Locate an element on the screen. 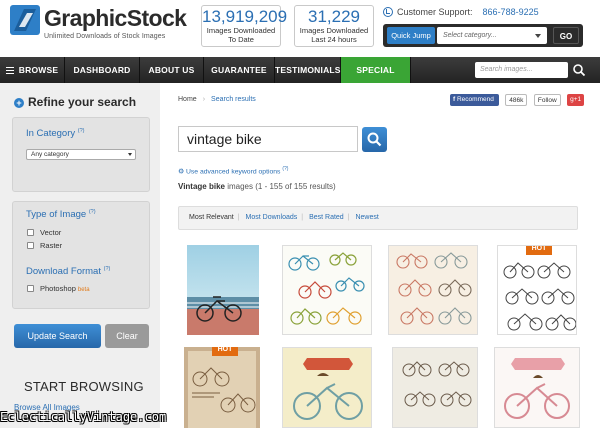  gear-icon: ⚙ is located at coordinates (181, 172).